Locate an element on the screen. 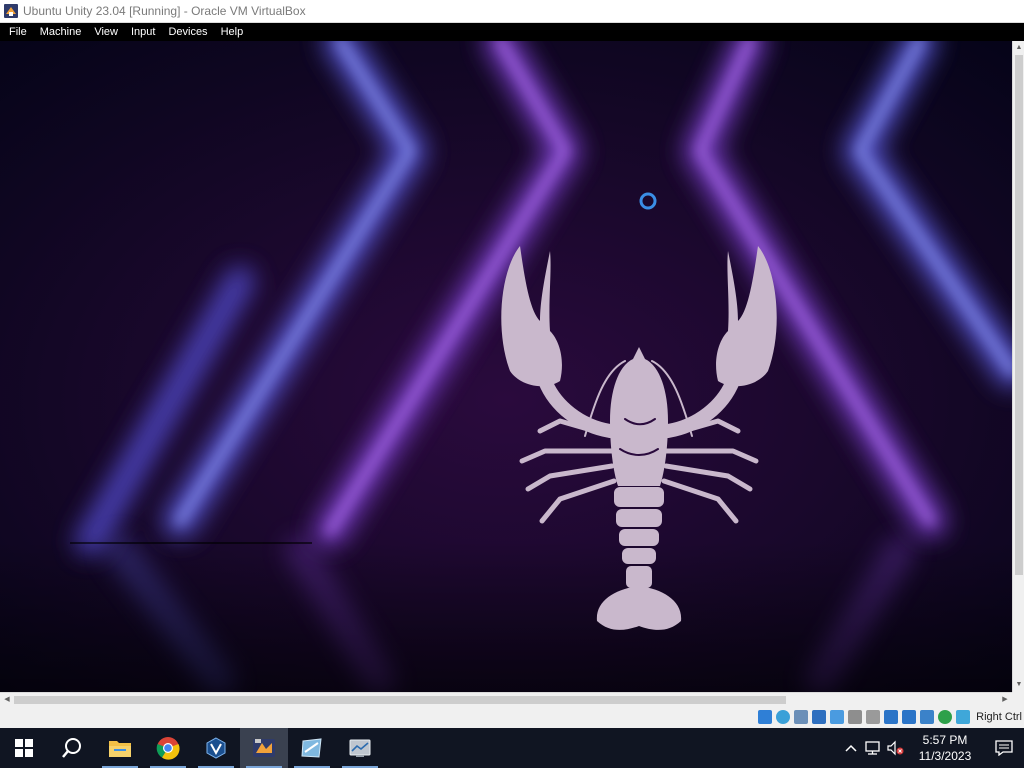 This screenshot has width=1024, height=768. file-explorer-icon is located at coordinates (120, 749).